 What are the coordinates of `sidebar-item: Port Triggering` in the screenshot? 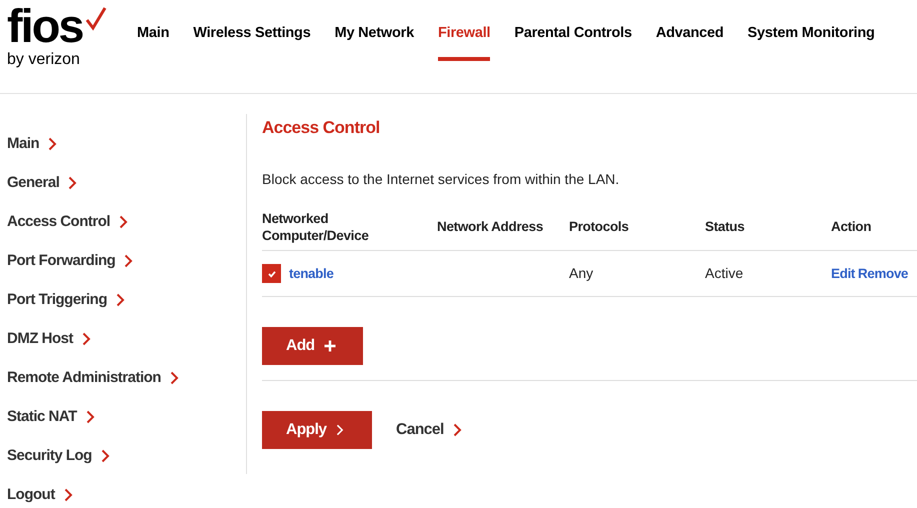 It's located at (57, 299).